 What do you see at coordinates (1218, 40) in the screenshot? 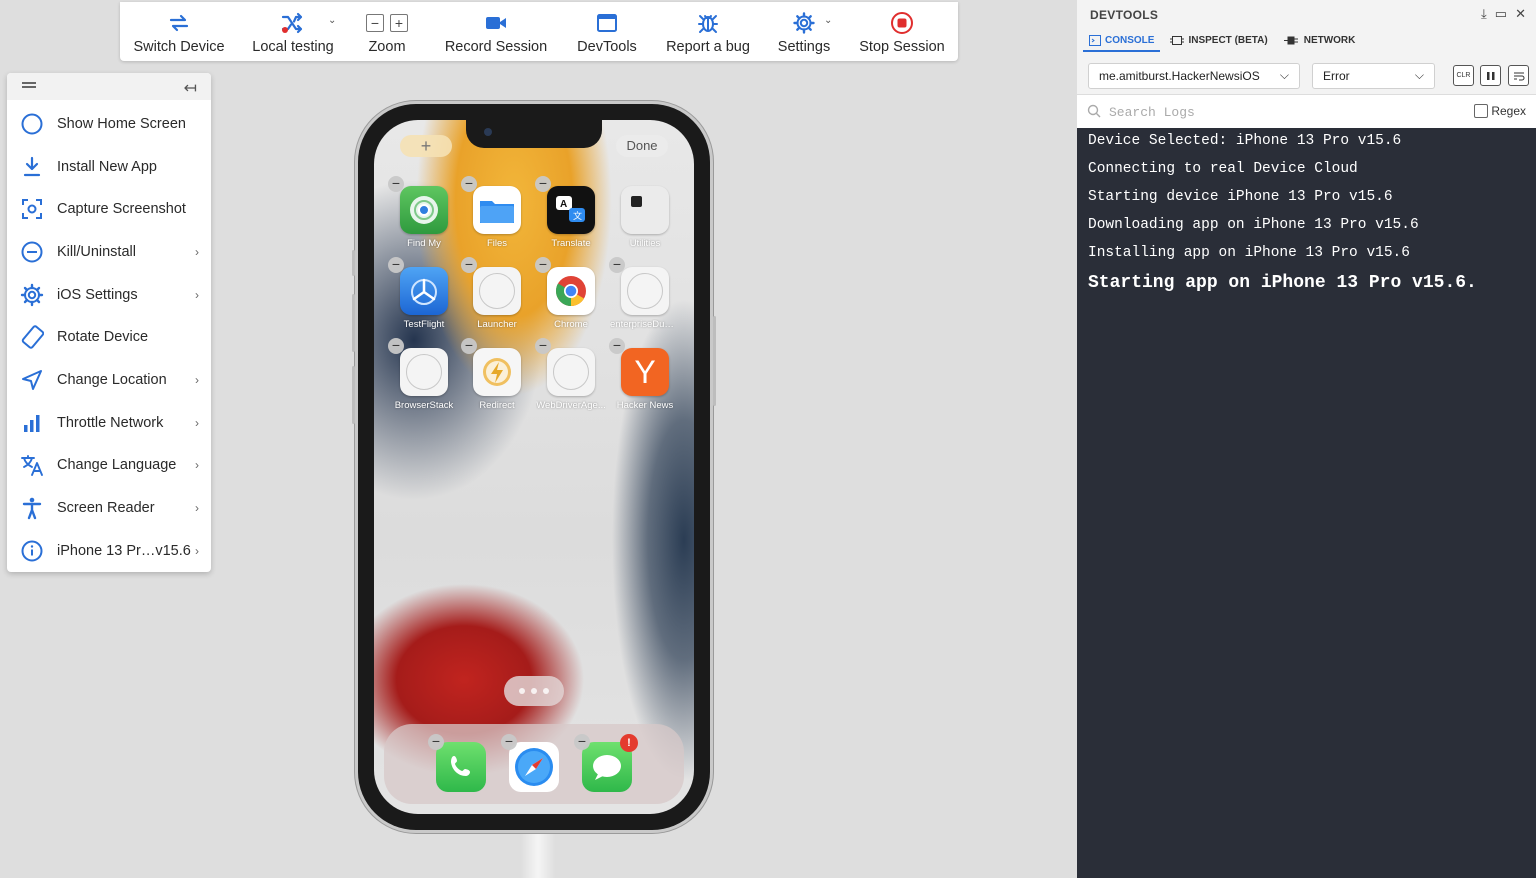
I see `tab-inspect: INSPECT (BETA)` at bounding box center [1218, 40].